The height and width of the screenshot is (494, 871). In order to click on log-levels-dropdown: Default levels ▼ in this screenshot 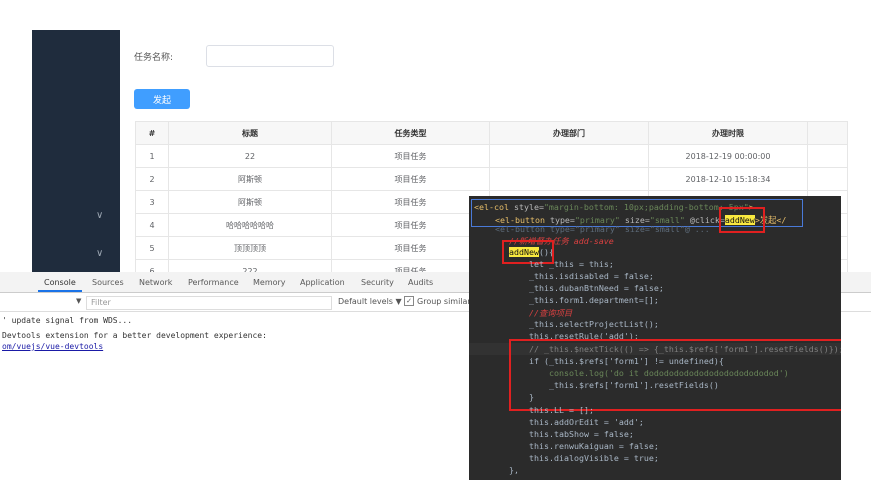, I will do `click(370, 301)`.